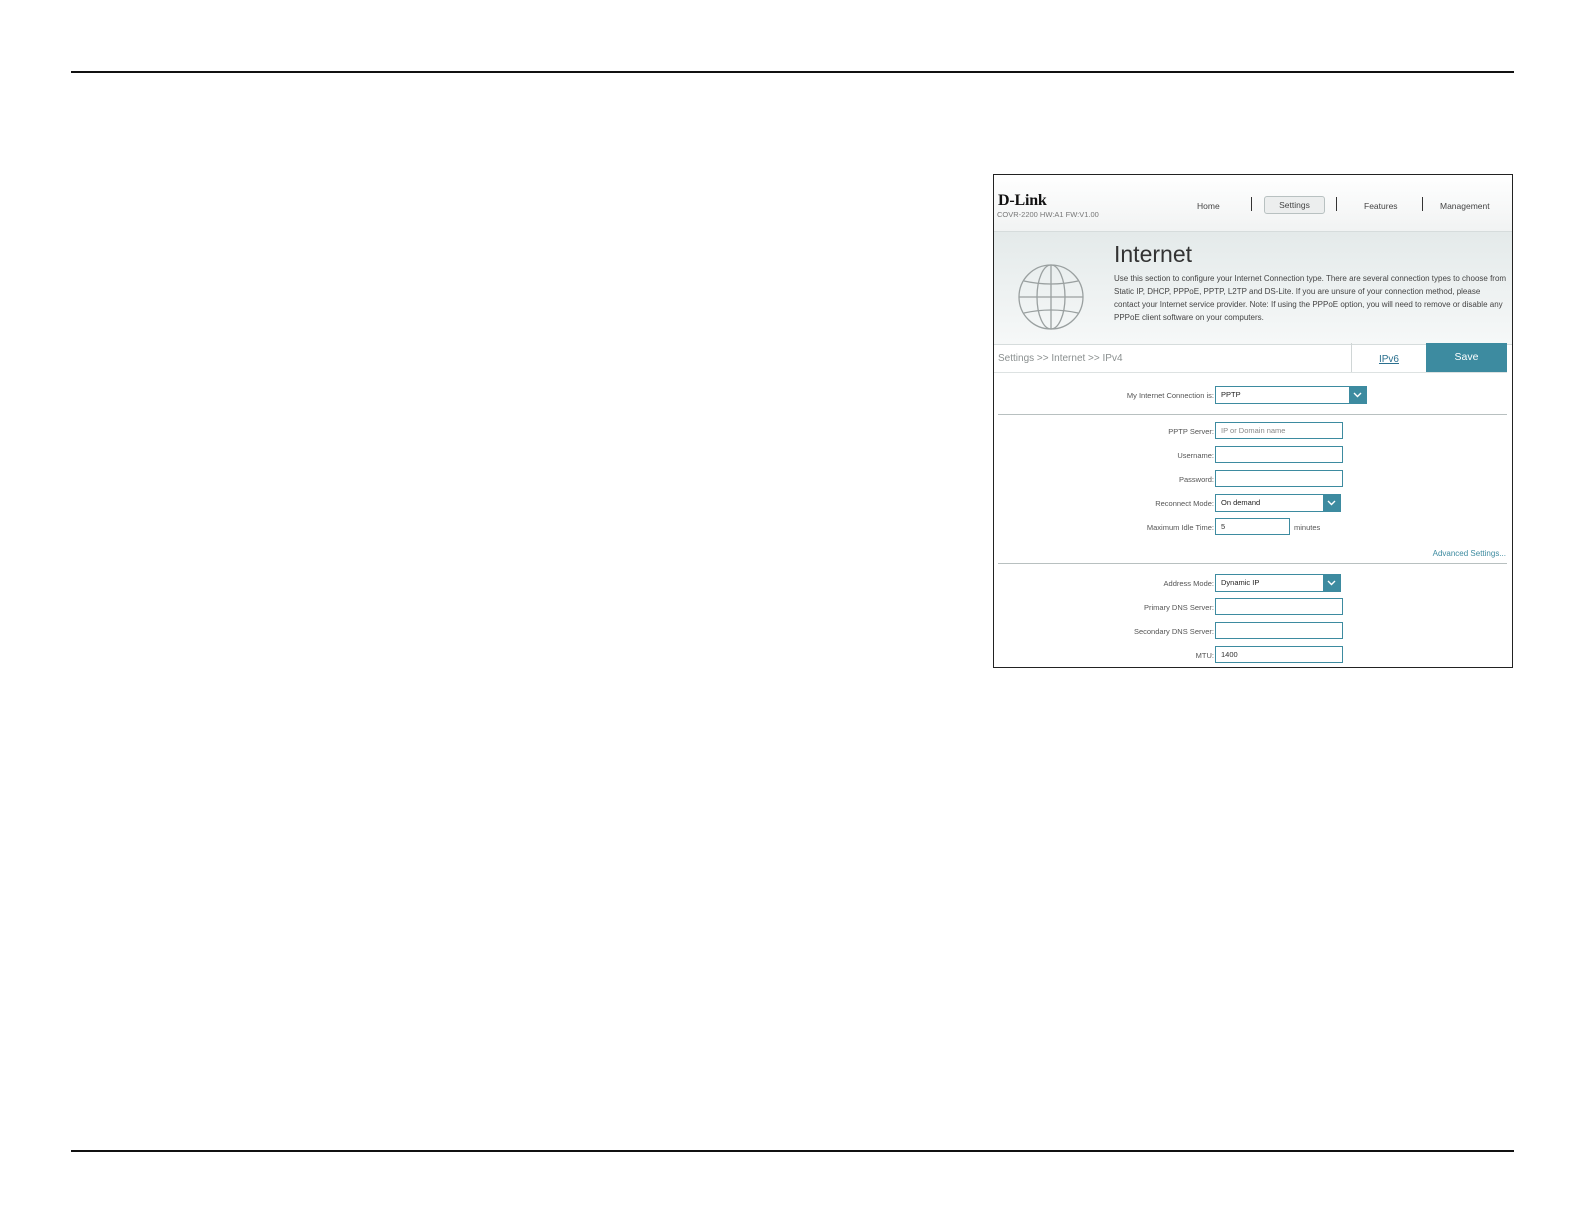 The height and width of the screenshot is (1225, 1585). Describe the element at coordinates (1231, 394) in the screenshot. I see `connection-type-value: PPTP` at that location.